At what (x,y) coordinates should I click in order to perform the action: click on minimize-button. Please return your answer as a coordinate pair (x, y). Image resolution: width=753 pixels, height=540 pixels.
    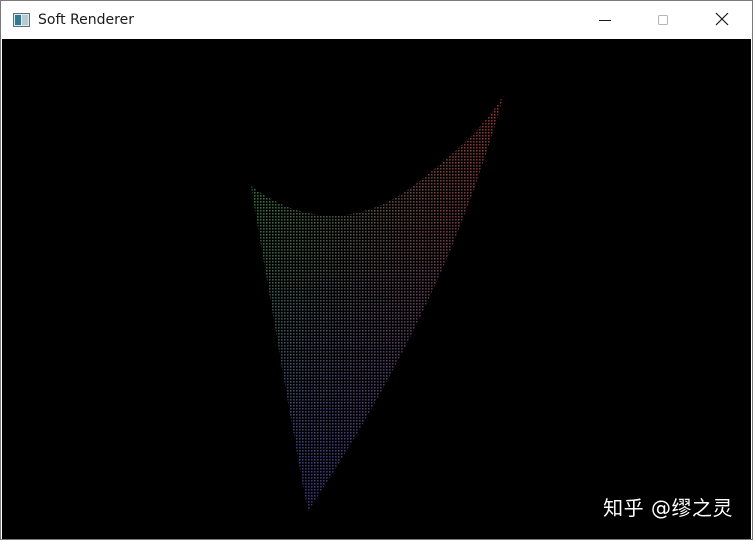
    Looking at the image, I should click on (605, 20).